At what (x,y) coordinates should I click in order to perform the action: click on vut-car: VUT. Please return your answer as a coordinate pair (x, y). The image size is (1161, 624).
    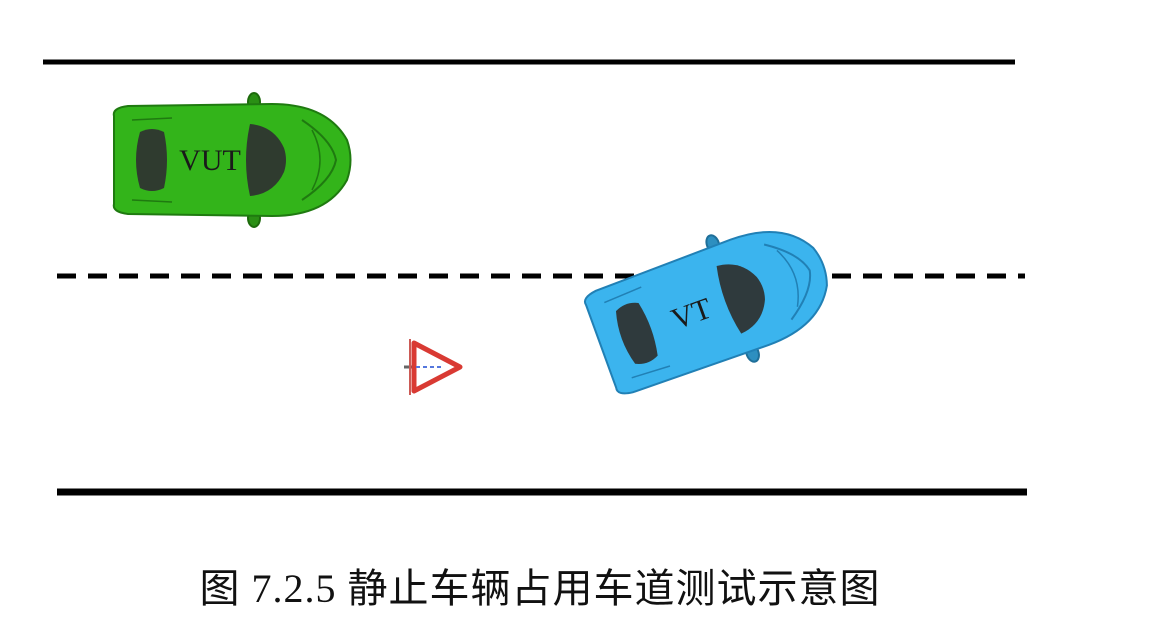
    Looking at the image, I should click on (232, 160).